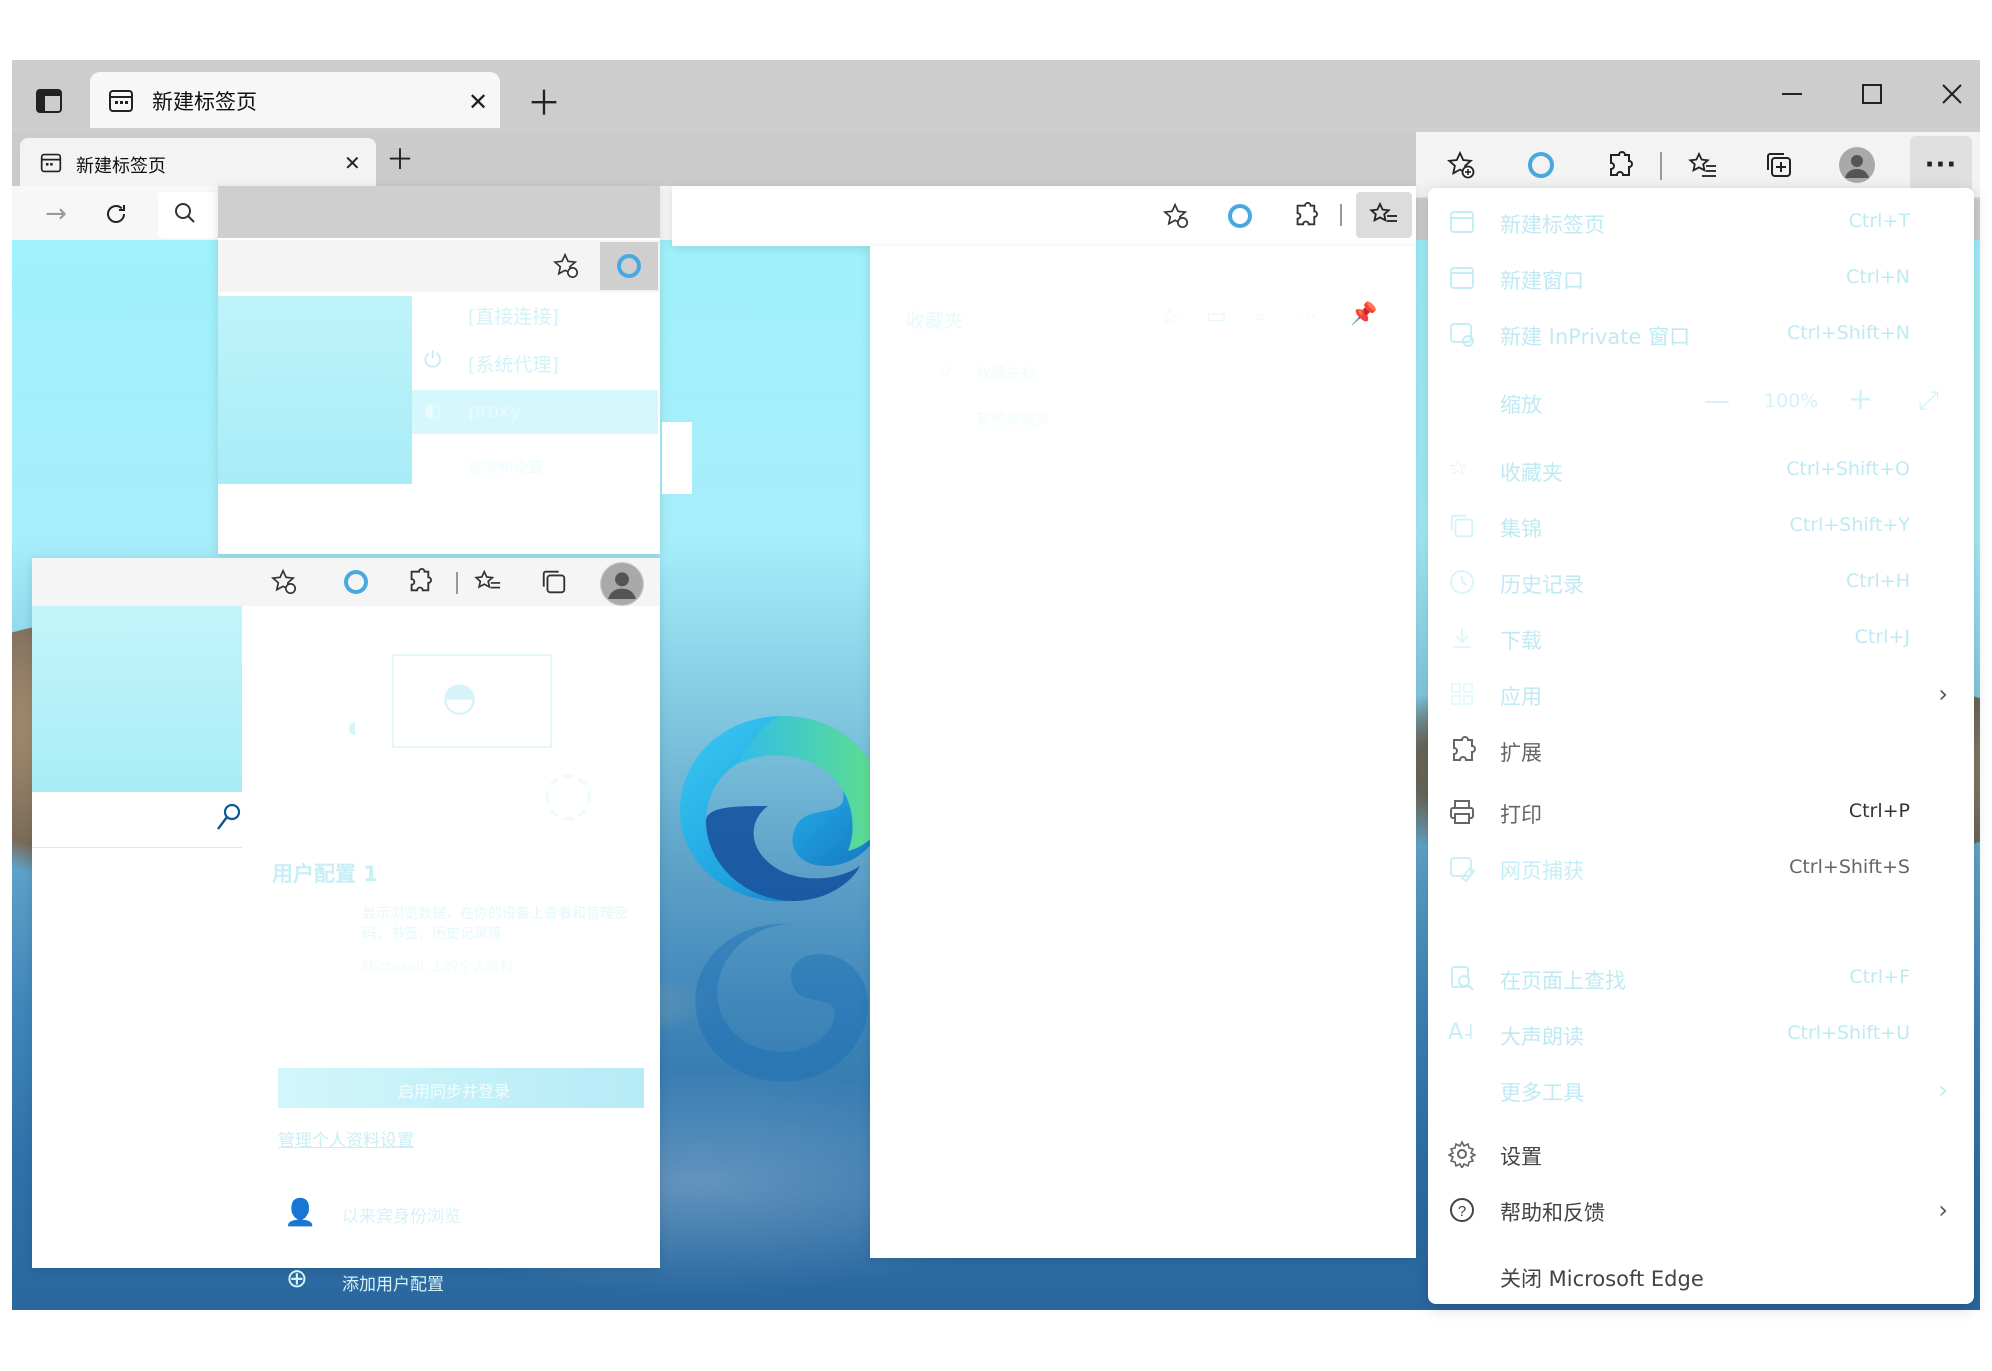 This screenshot has width=1992, height=1371. What do you see at coordinates (1602, 1279) in the screenshot?
I see `menu-label: 关闭 Microsoft Edge` at bounding box center [1602, 1279].